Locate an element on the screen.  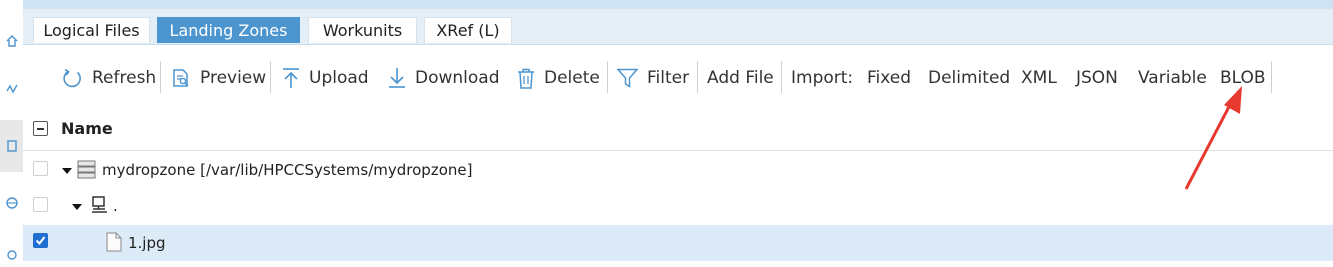
filter-button: Filter is located at coordinates (653, 78).